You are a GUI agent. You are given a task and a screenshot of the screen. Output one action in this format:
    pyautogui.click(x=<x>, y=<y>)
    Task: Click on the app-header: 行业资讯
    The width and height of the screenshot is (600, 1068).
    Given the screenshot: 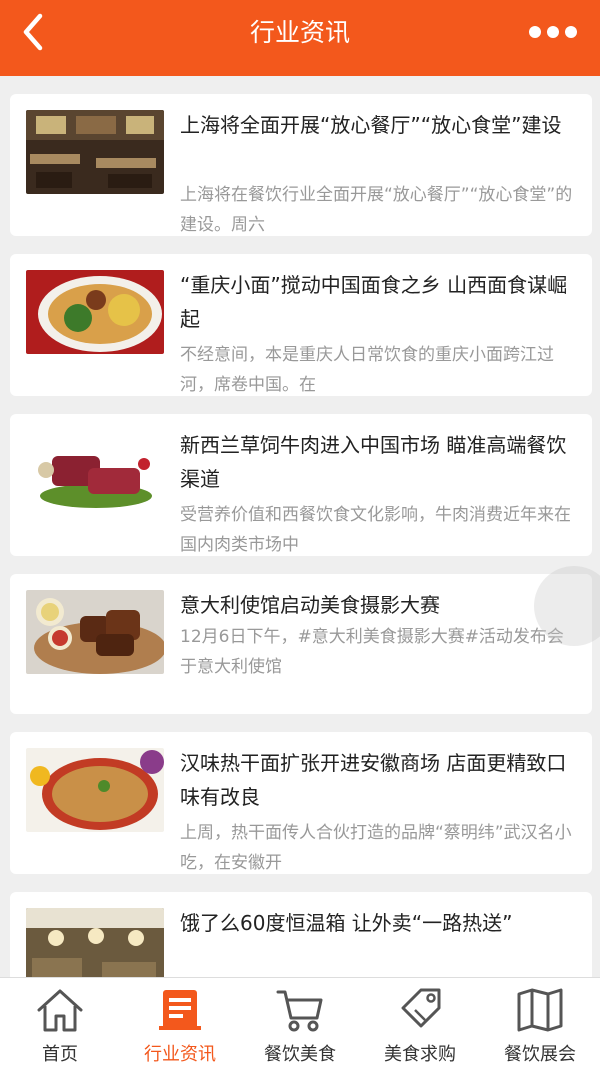 What is the action you would take?
    pyautogui.click(x=300, y=38)
    